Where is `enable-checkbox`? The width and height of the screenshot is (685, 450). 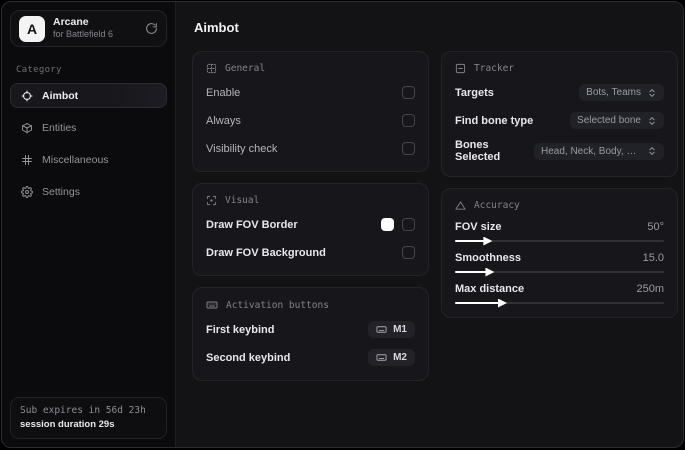
enable-checkbox is located at coordinates (408, 92).